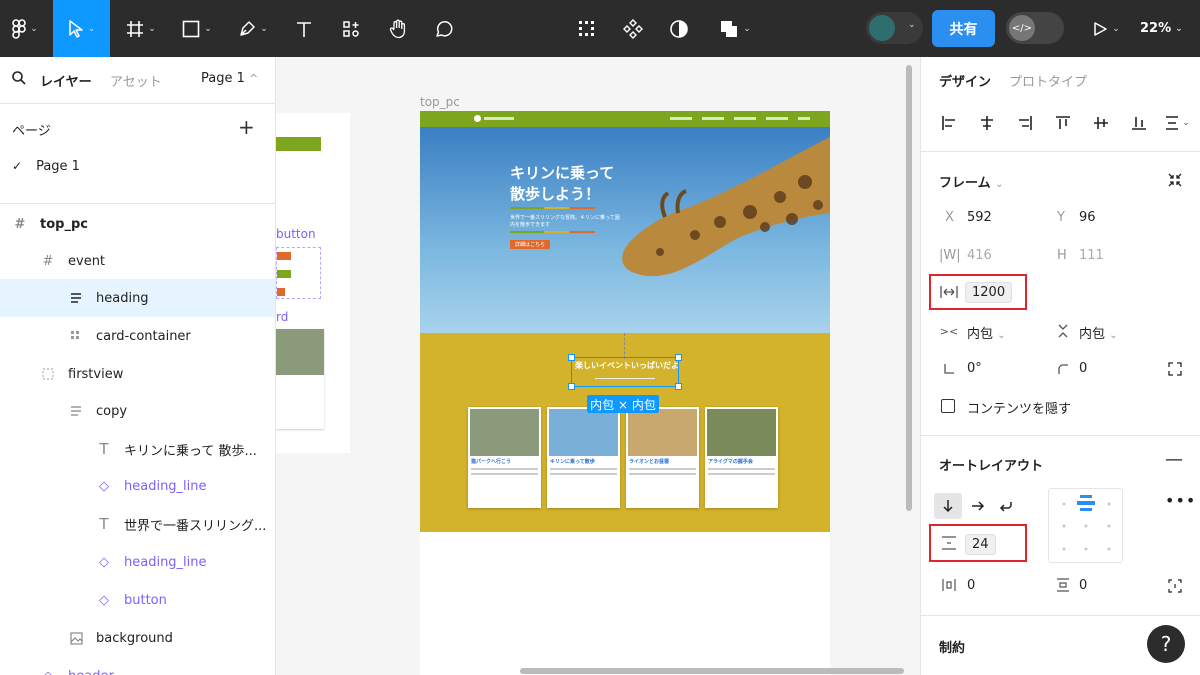 The width and height of the screenshot is (1200, 675). What do you see at coordinates (1019, 409) in the screenshot?
I see `clip-content-label: コンテンツを隠す` at bounding box center [1019, 409].